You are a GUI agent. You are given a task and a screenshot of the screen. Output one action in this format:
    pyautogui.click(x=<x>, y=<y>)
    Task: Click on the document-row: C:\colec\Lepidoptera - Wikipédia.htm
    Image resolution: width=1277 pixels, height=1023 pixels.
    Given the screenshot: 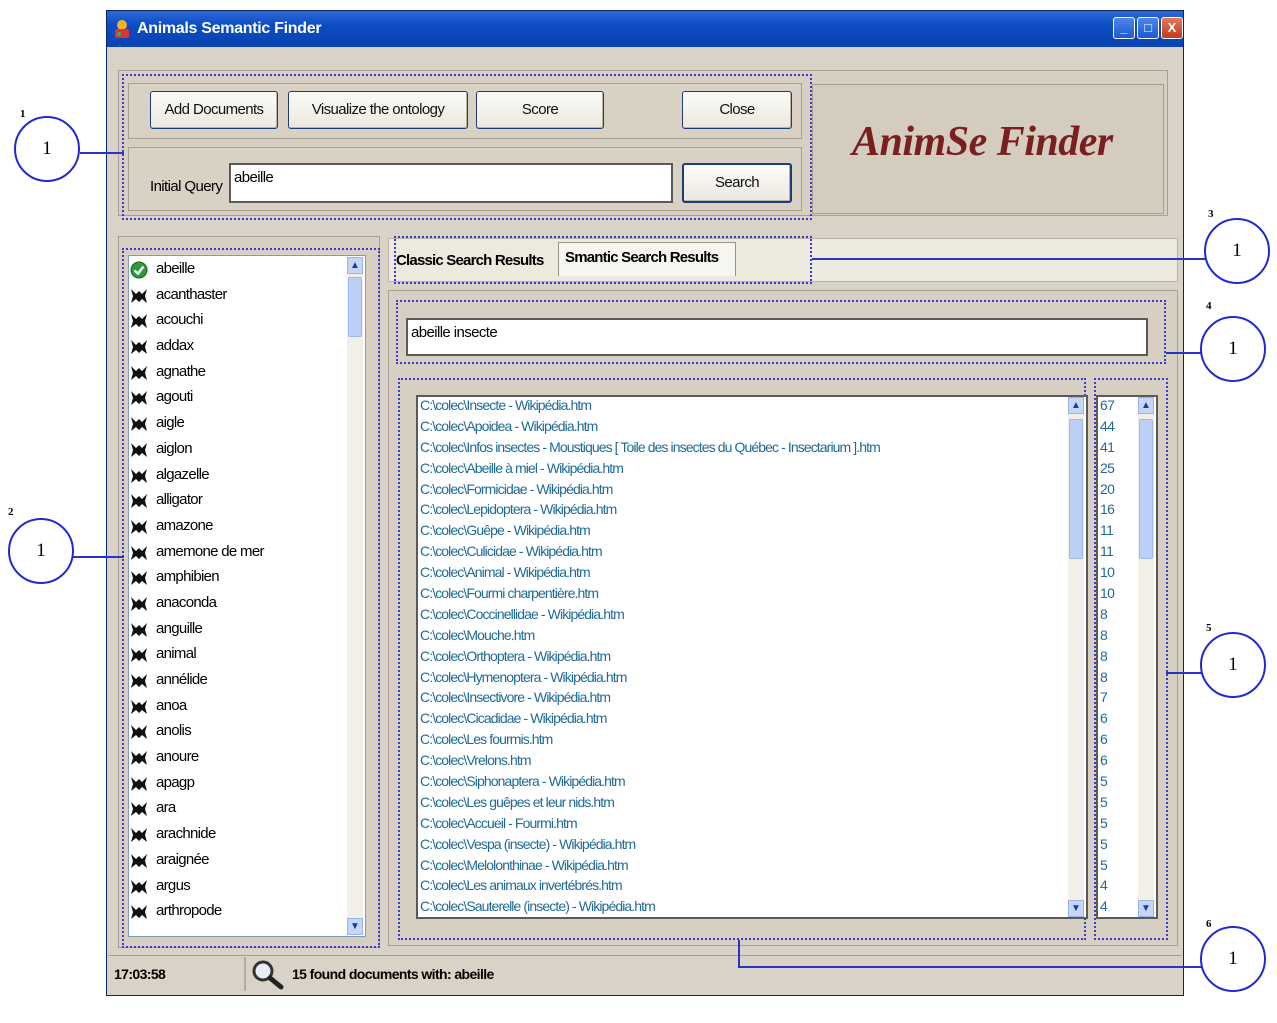 What is the action you would take?
    pyautogui.click(x=745, y=511)
    